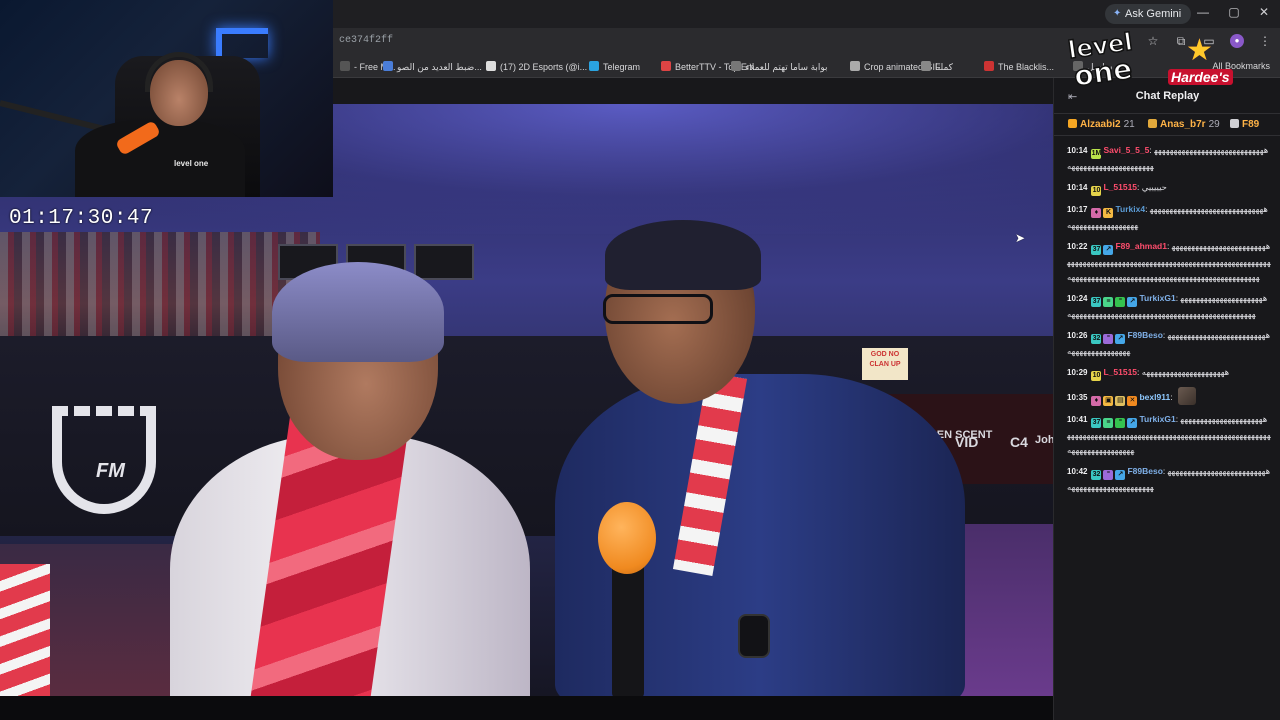 Image resolution: width=1280 pixels, height=720 pixels. What do you see at coordinates (242, 43) in the screenshot?
I see `neon-light` at bounding box center [242, 43].